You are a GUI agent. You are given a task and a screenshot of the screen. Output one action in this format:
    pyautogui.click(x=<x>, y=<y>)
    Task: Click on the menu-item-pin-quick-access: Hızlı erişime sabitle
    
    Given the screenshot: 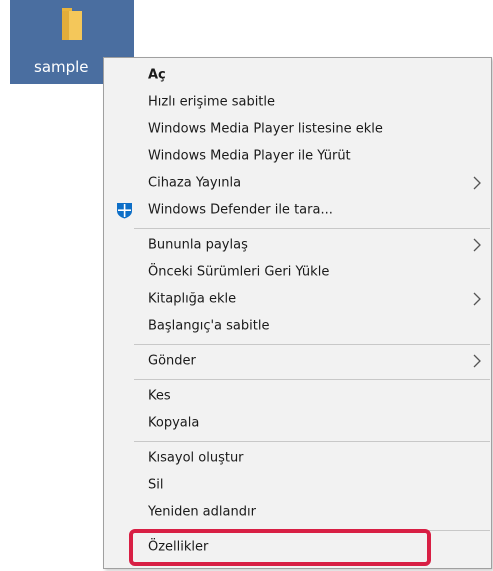 What is the action you would take?
    pyautogui.click(x=297, y=102)
    